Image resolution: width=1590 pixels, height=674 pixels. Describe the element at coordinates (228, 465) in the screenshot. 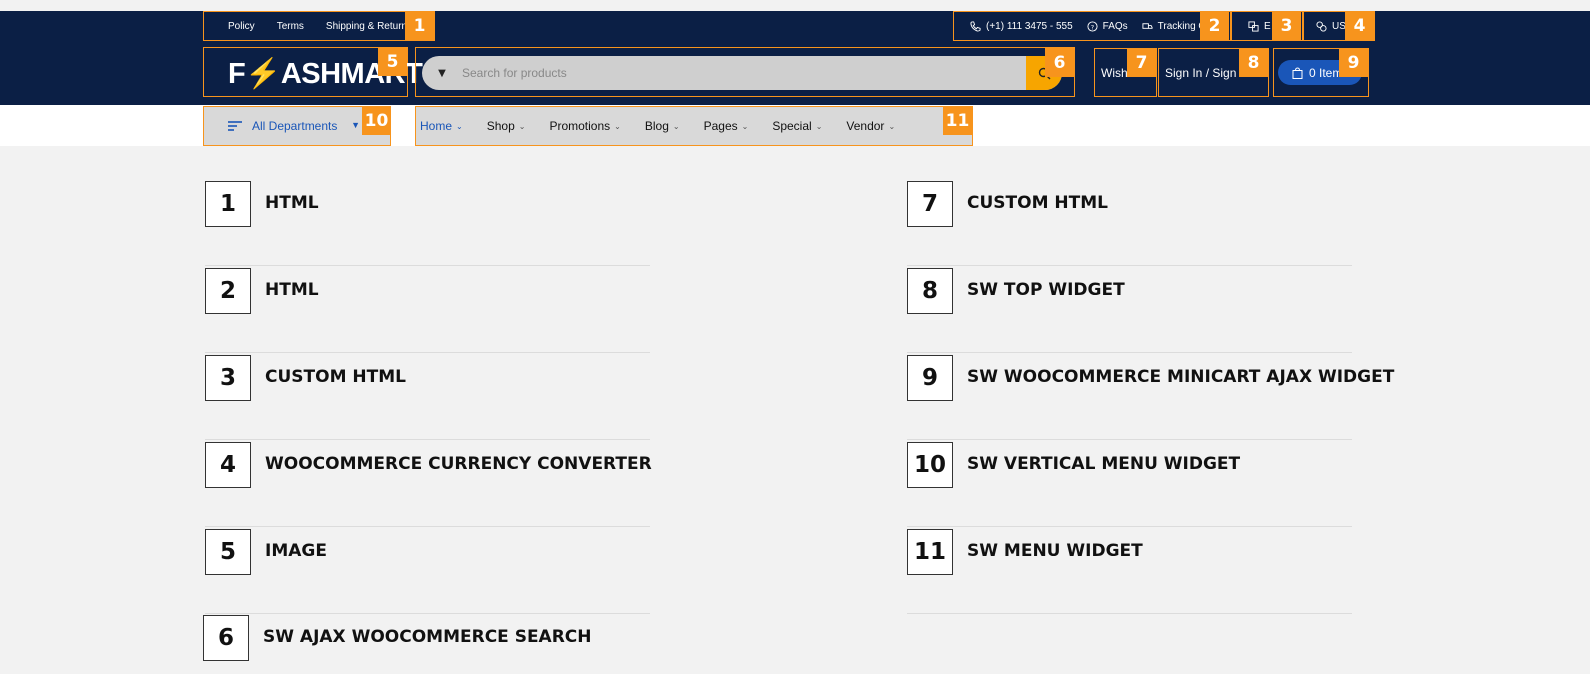

I see `legend-number: 4` at that location.